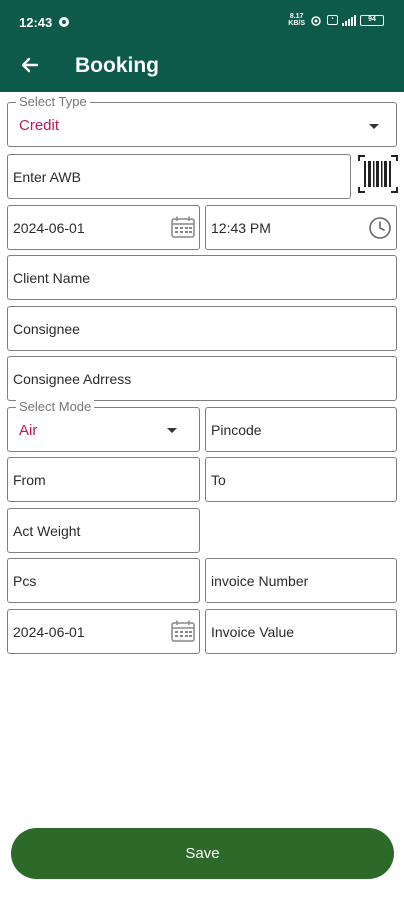 The width and height of the screenshot is (404, 900). I want to click on client-name-placeholder: Client Name, so click(52, 278).